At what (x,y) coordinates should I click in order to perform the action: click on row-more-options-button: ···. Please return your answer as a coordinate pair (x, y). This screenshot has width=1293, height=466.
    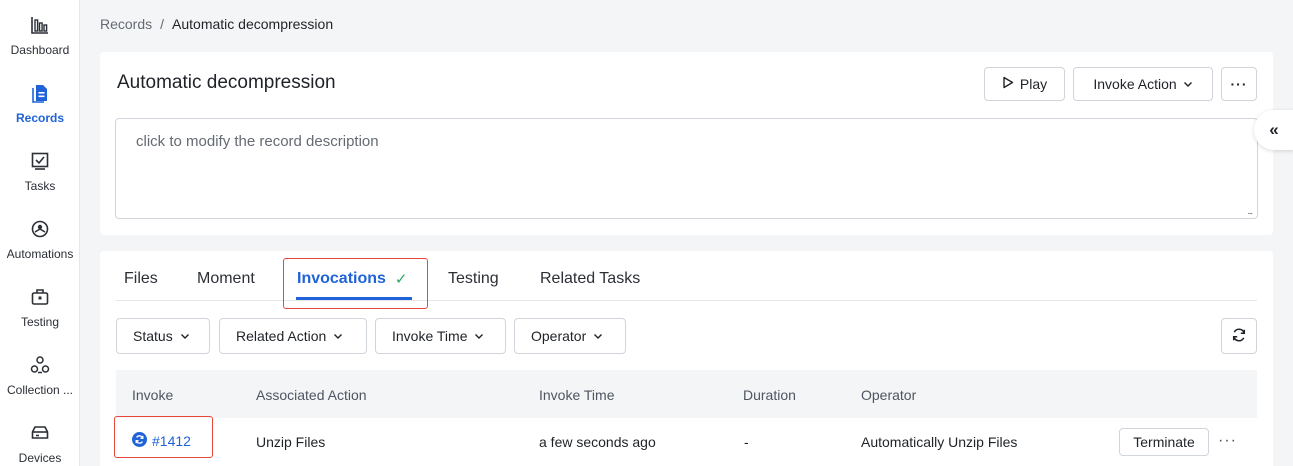
    Looking at the image, I should click on (1227, 441).